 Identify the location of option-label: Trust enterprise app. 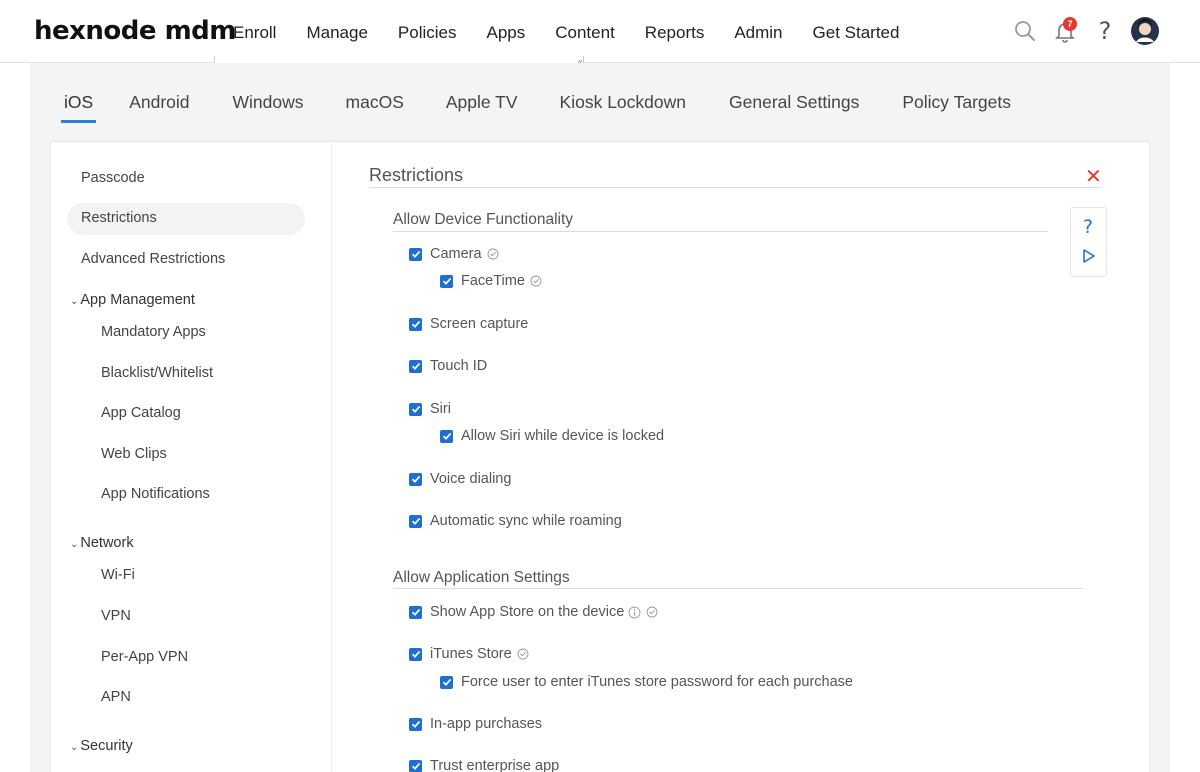
(495, 765).